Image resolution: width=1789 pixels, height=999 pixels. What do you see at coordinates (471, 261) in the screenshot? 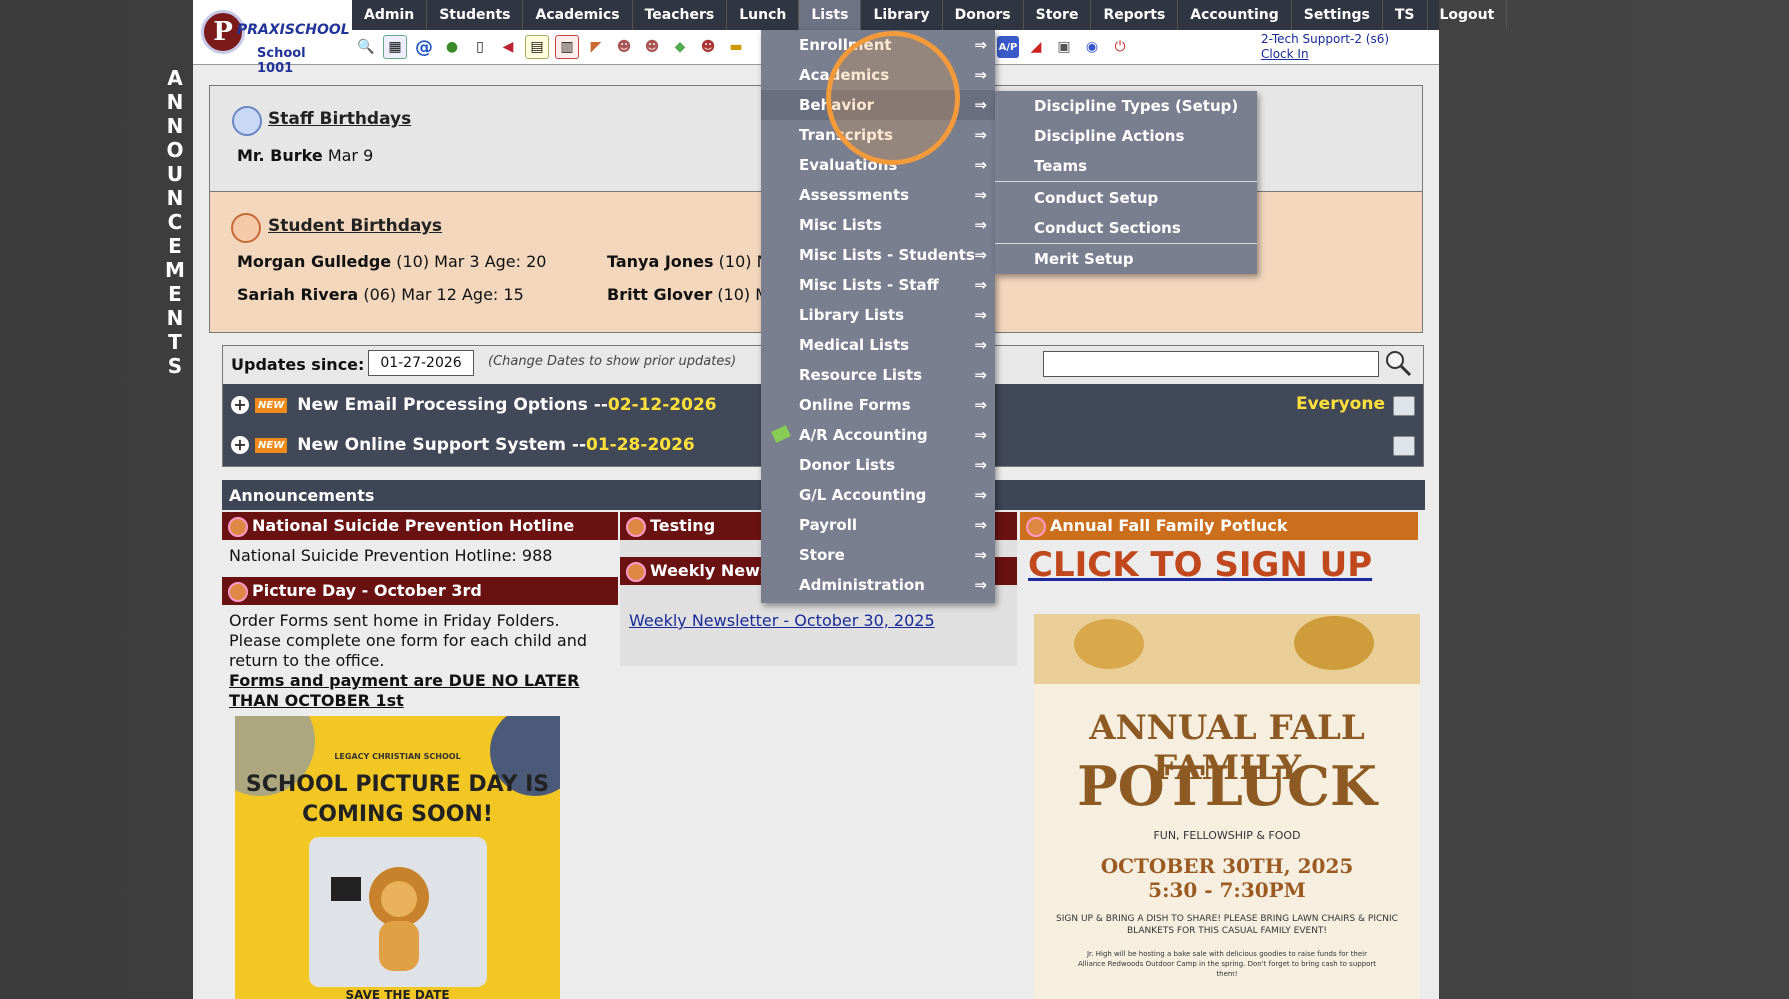
I see `student-birthday-info: (10) Mar 3 Age: 20` at bounding box center [471, 261].